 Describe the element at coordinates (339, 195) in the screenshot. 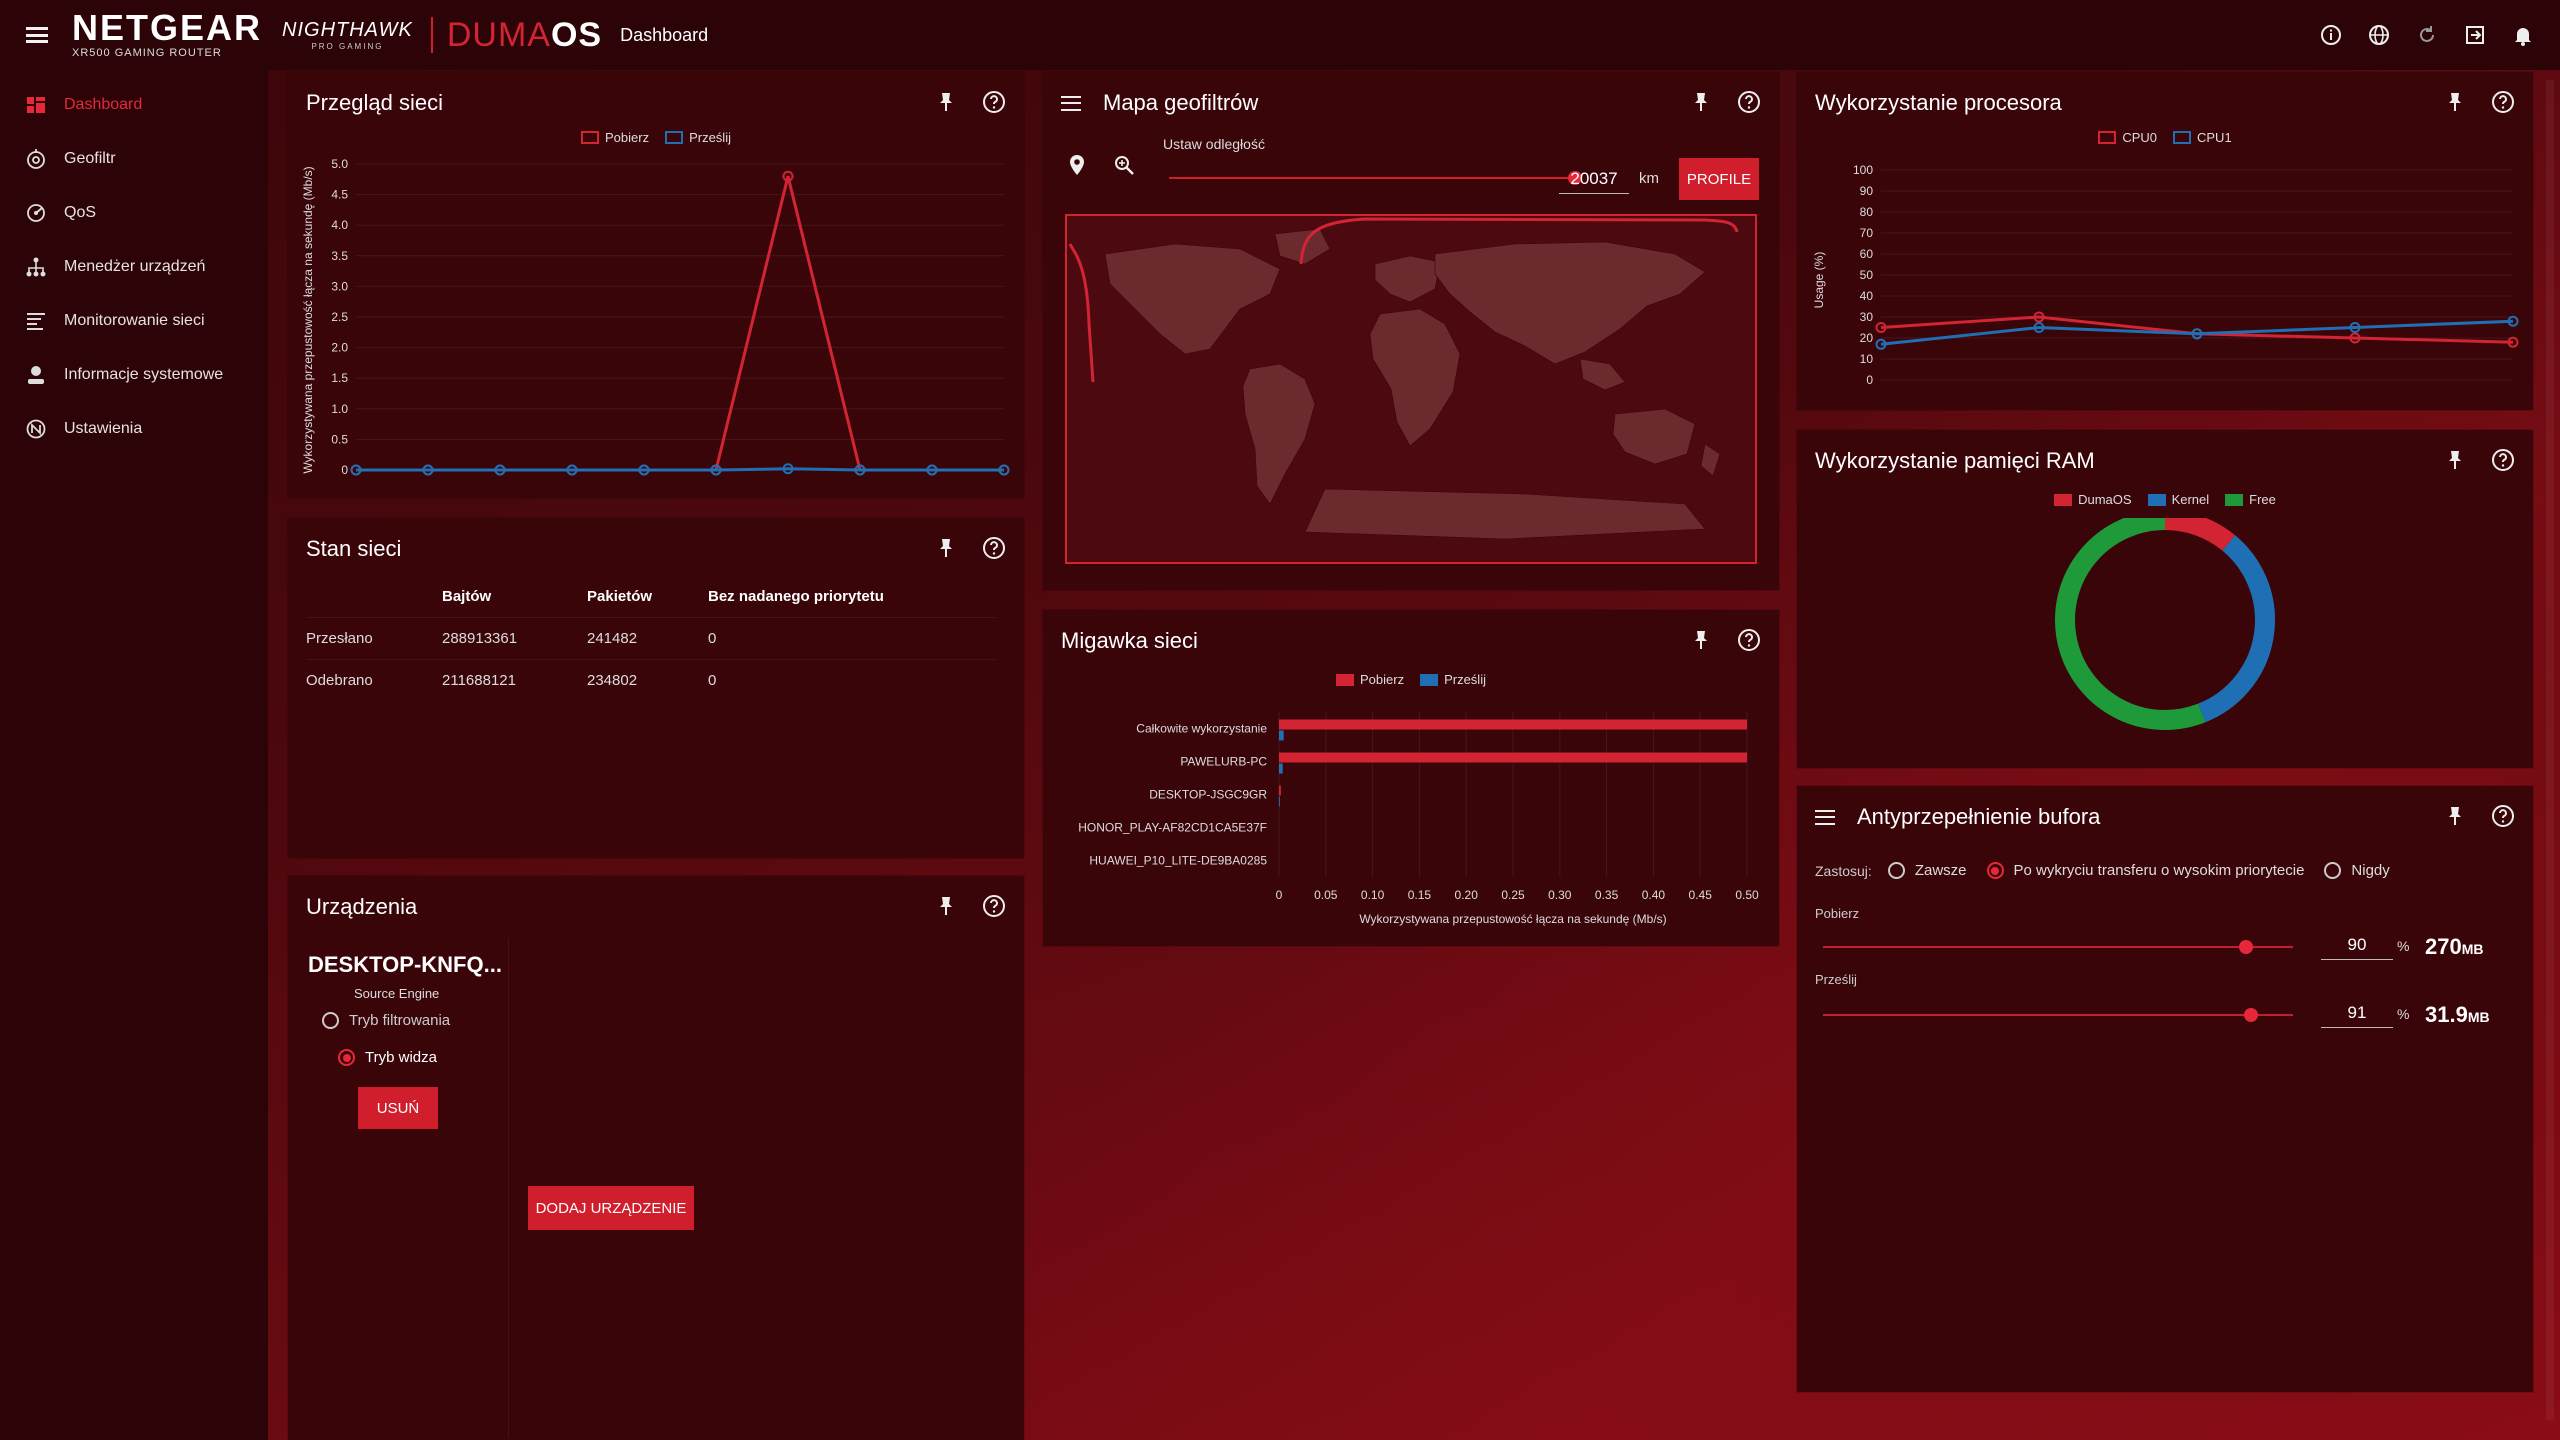

I see `y-tick-label: 4.5` at that location.